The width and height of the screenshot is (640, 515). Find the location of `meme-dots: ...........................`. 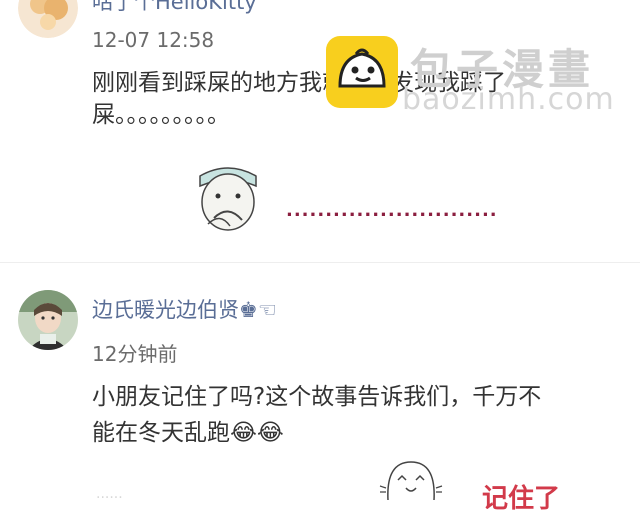

meme-dots: ........................... is located at coordinates (392, 210).